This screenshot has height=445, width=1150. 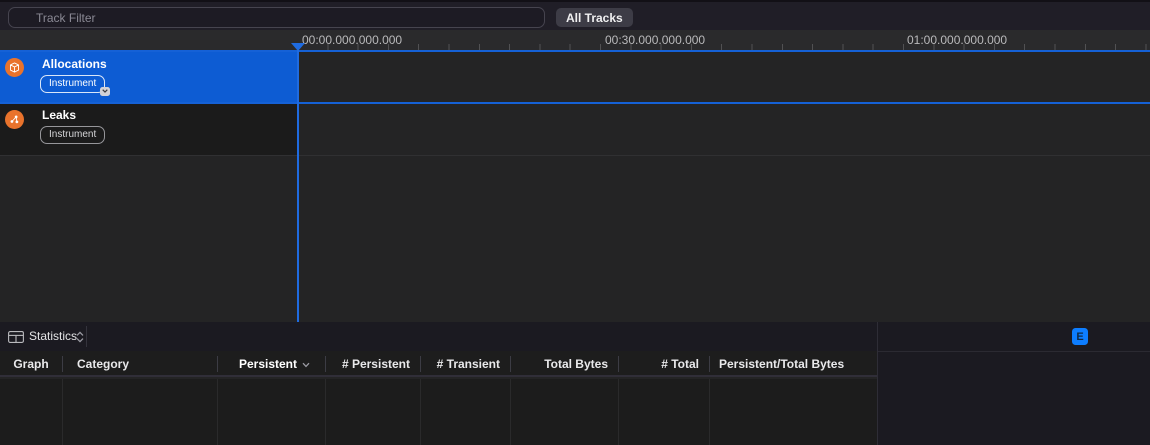 What do you see at coordinates (438, 412) in the screenshot?
I see `statistics-table-body` at bounding box center [438, 412].